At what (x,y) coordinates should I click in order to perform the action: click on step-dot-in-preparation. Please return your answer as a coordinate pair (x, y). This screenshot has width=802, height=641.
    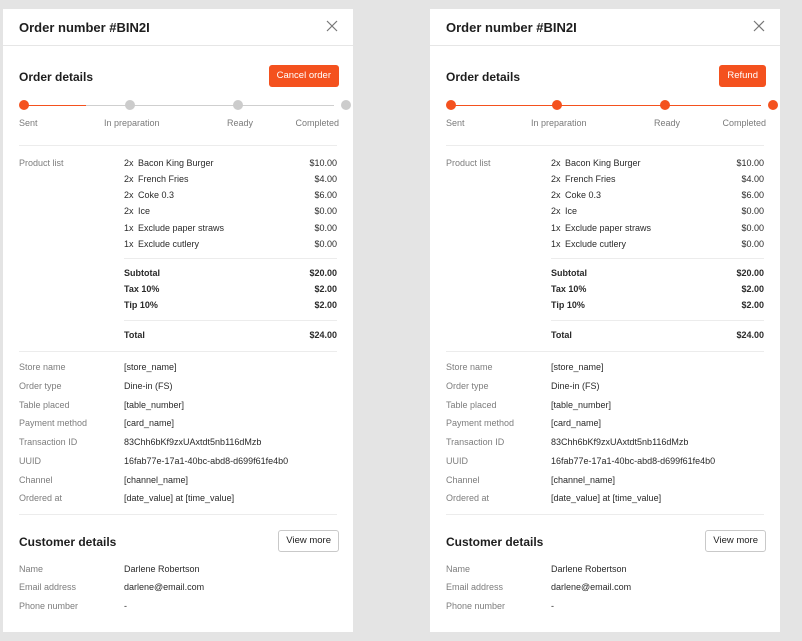
    Looking at the image, I should click on (130, 105).